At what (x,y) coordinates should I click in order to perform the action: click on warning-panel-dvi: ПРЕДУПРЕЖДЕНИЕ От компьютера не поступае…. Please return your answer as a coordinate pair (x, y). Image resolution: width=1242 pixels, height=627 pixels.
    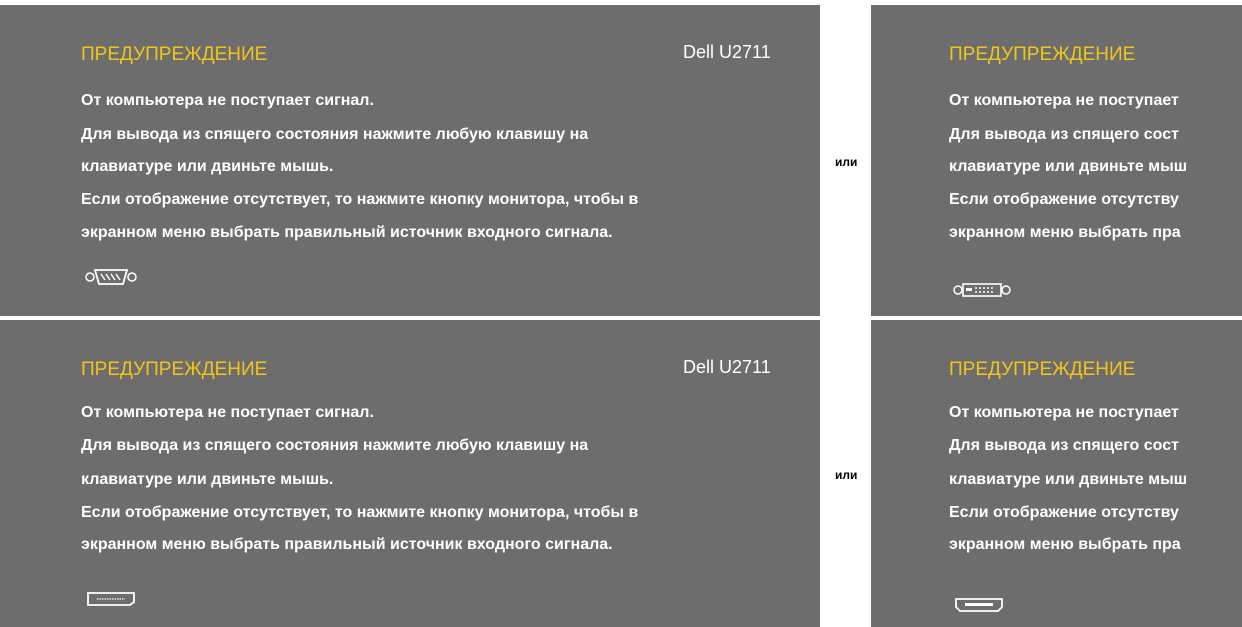
    Looking at the image, I should click on (1056, 160).